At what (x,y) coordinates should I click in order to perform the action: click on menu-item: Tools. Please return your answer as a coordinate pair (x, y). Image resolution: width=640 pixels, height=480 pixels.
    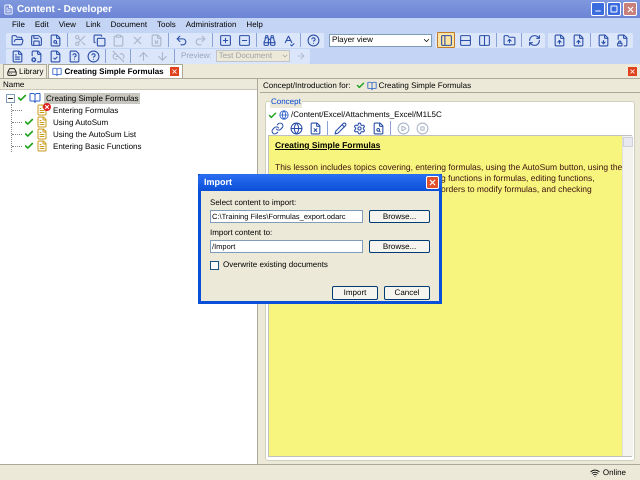
    Looking at the image, I should click on (166, 25).